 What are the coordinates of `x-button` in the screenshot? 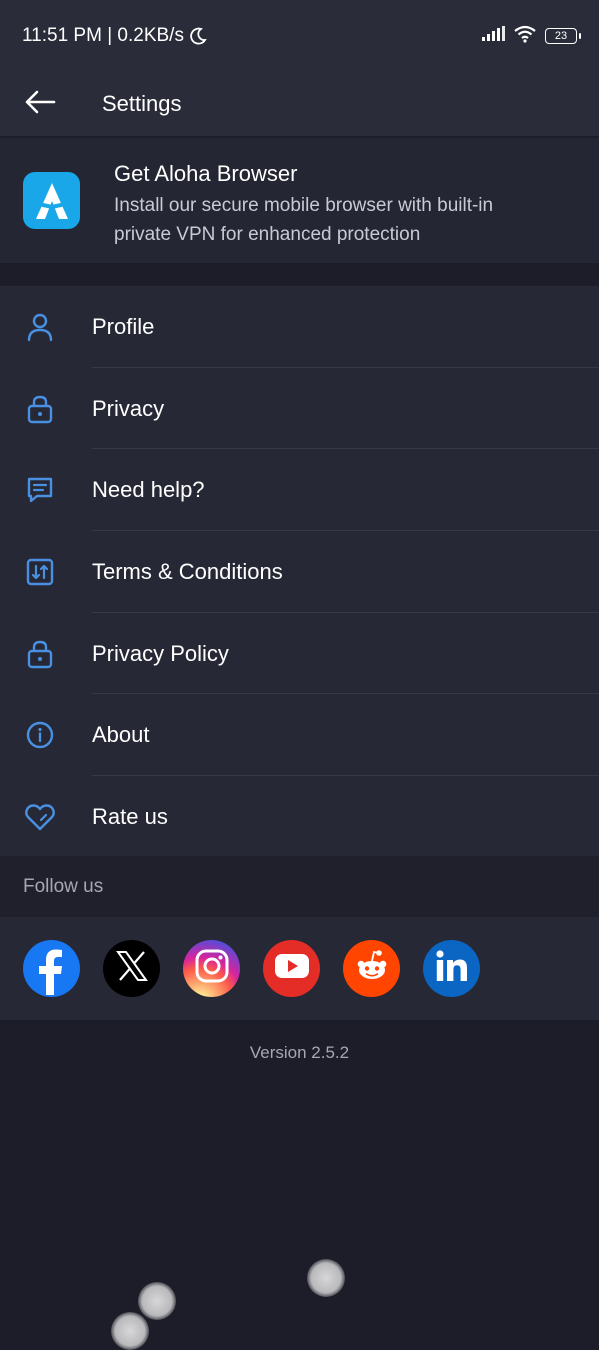 It's located at (131, 968).